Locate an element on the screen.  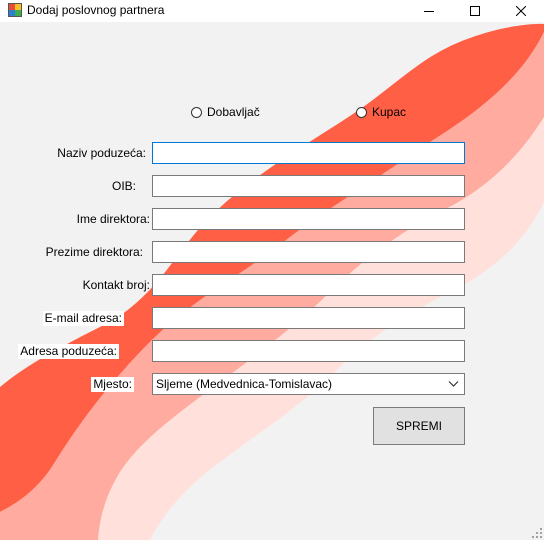
radio-dobavljac: Dobavljač is located at coordinates (225, 112).